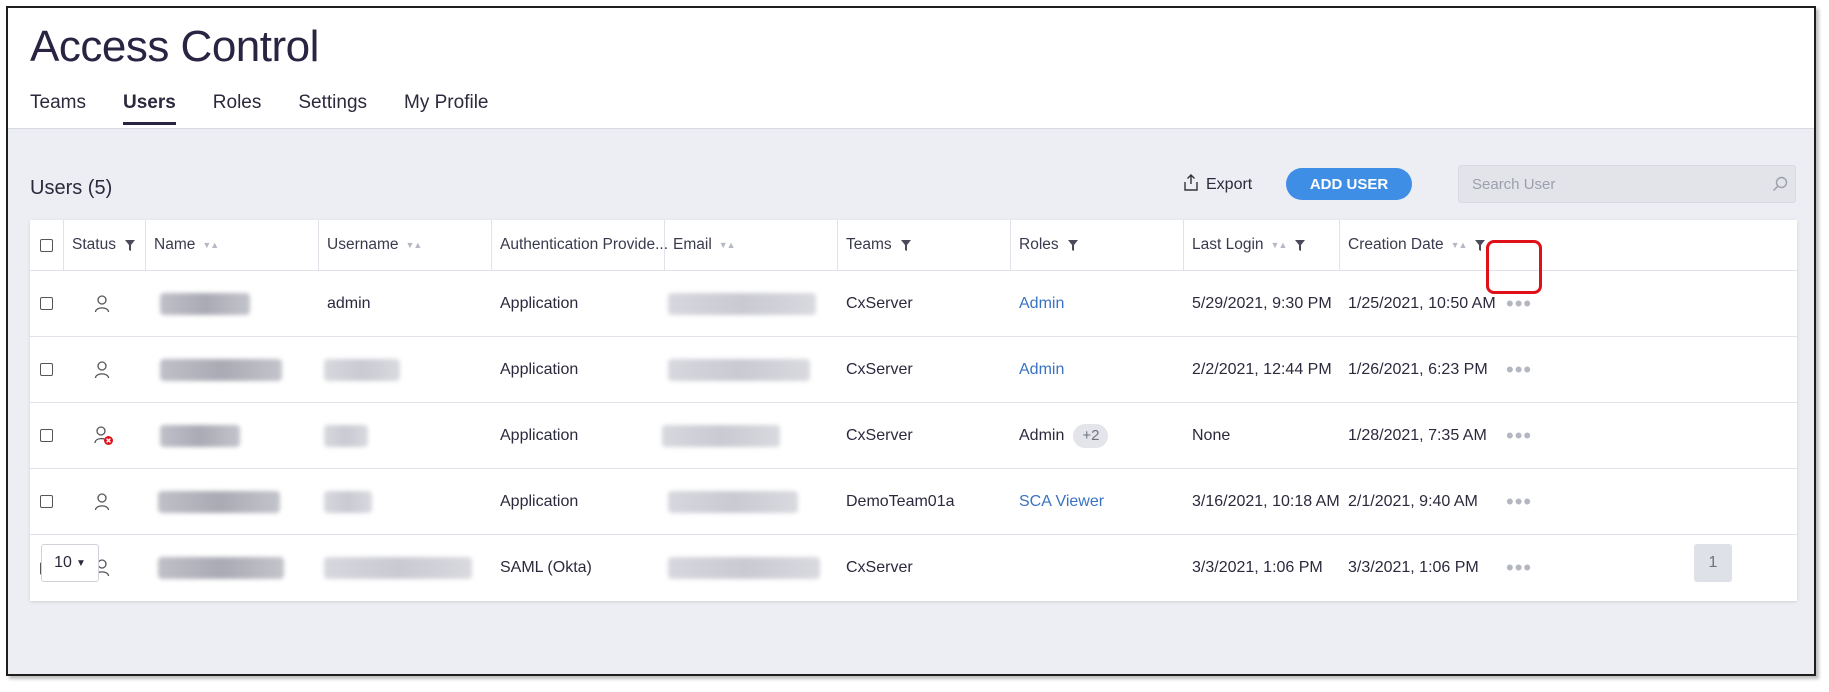 The height and width of the screenshot is (692, 1829). What do you see at coordinates (878, 245) in the screenshot?
I see `column-header-teams: Teams` at bounding box center [878, 245].